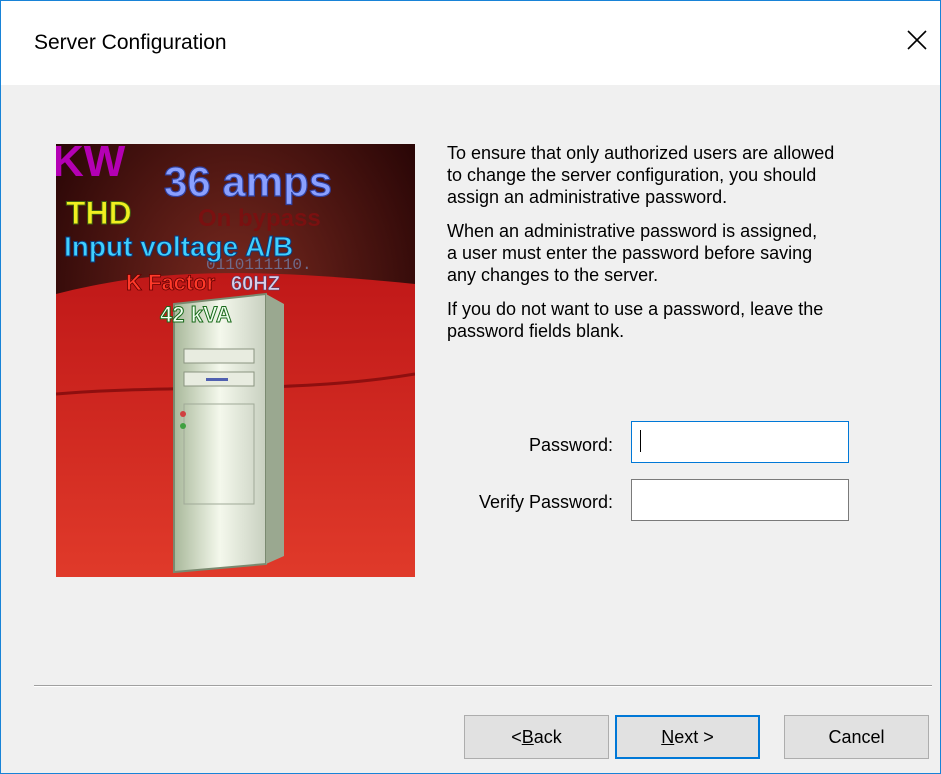  Describe the element at coordinates (640, 441) in the screenshot. I see `text-caret` at that location.